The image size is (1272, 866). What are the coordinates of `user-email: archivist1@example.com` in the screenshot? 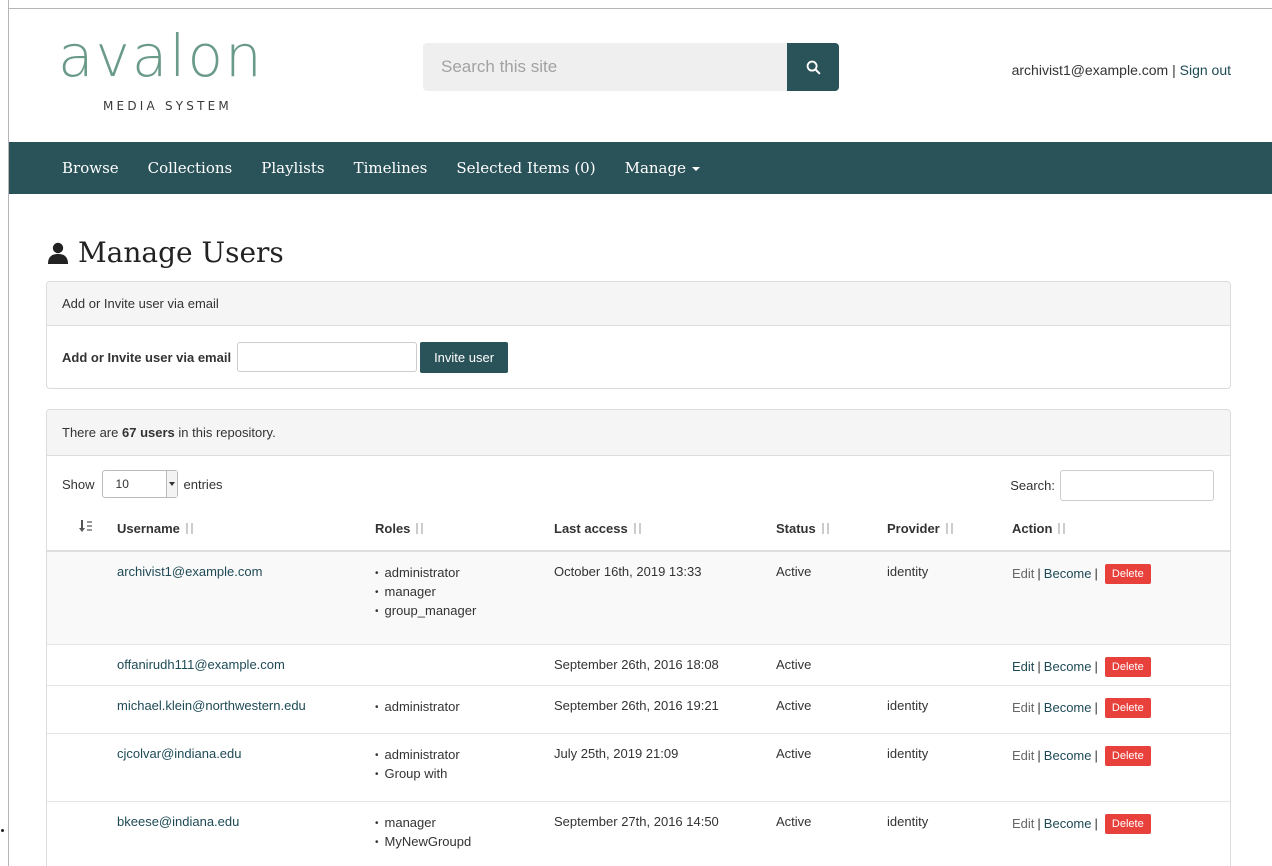 It's located at (1090, 70).